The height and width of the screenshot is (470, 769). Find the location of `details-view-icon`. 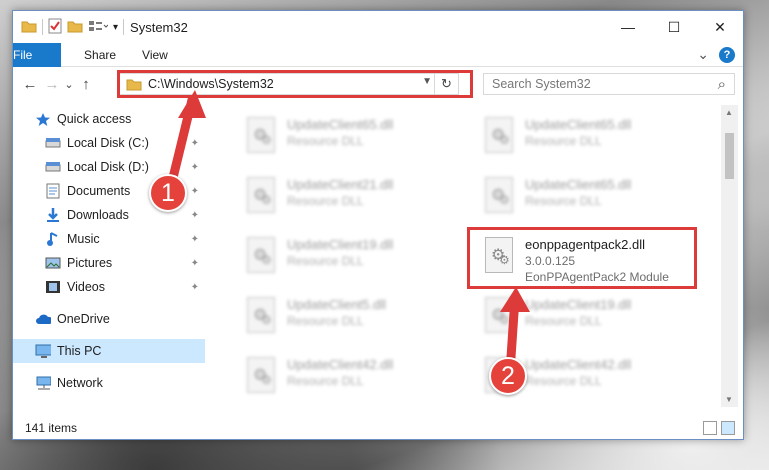

details-view-icon is located at coordinates (710, 428).